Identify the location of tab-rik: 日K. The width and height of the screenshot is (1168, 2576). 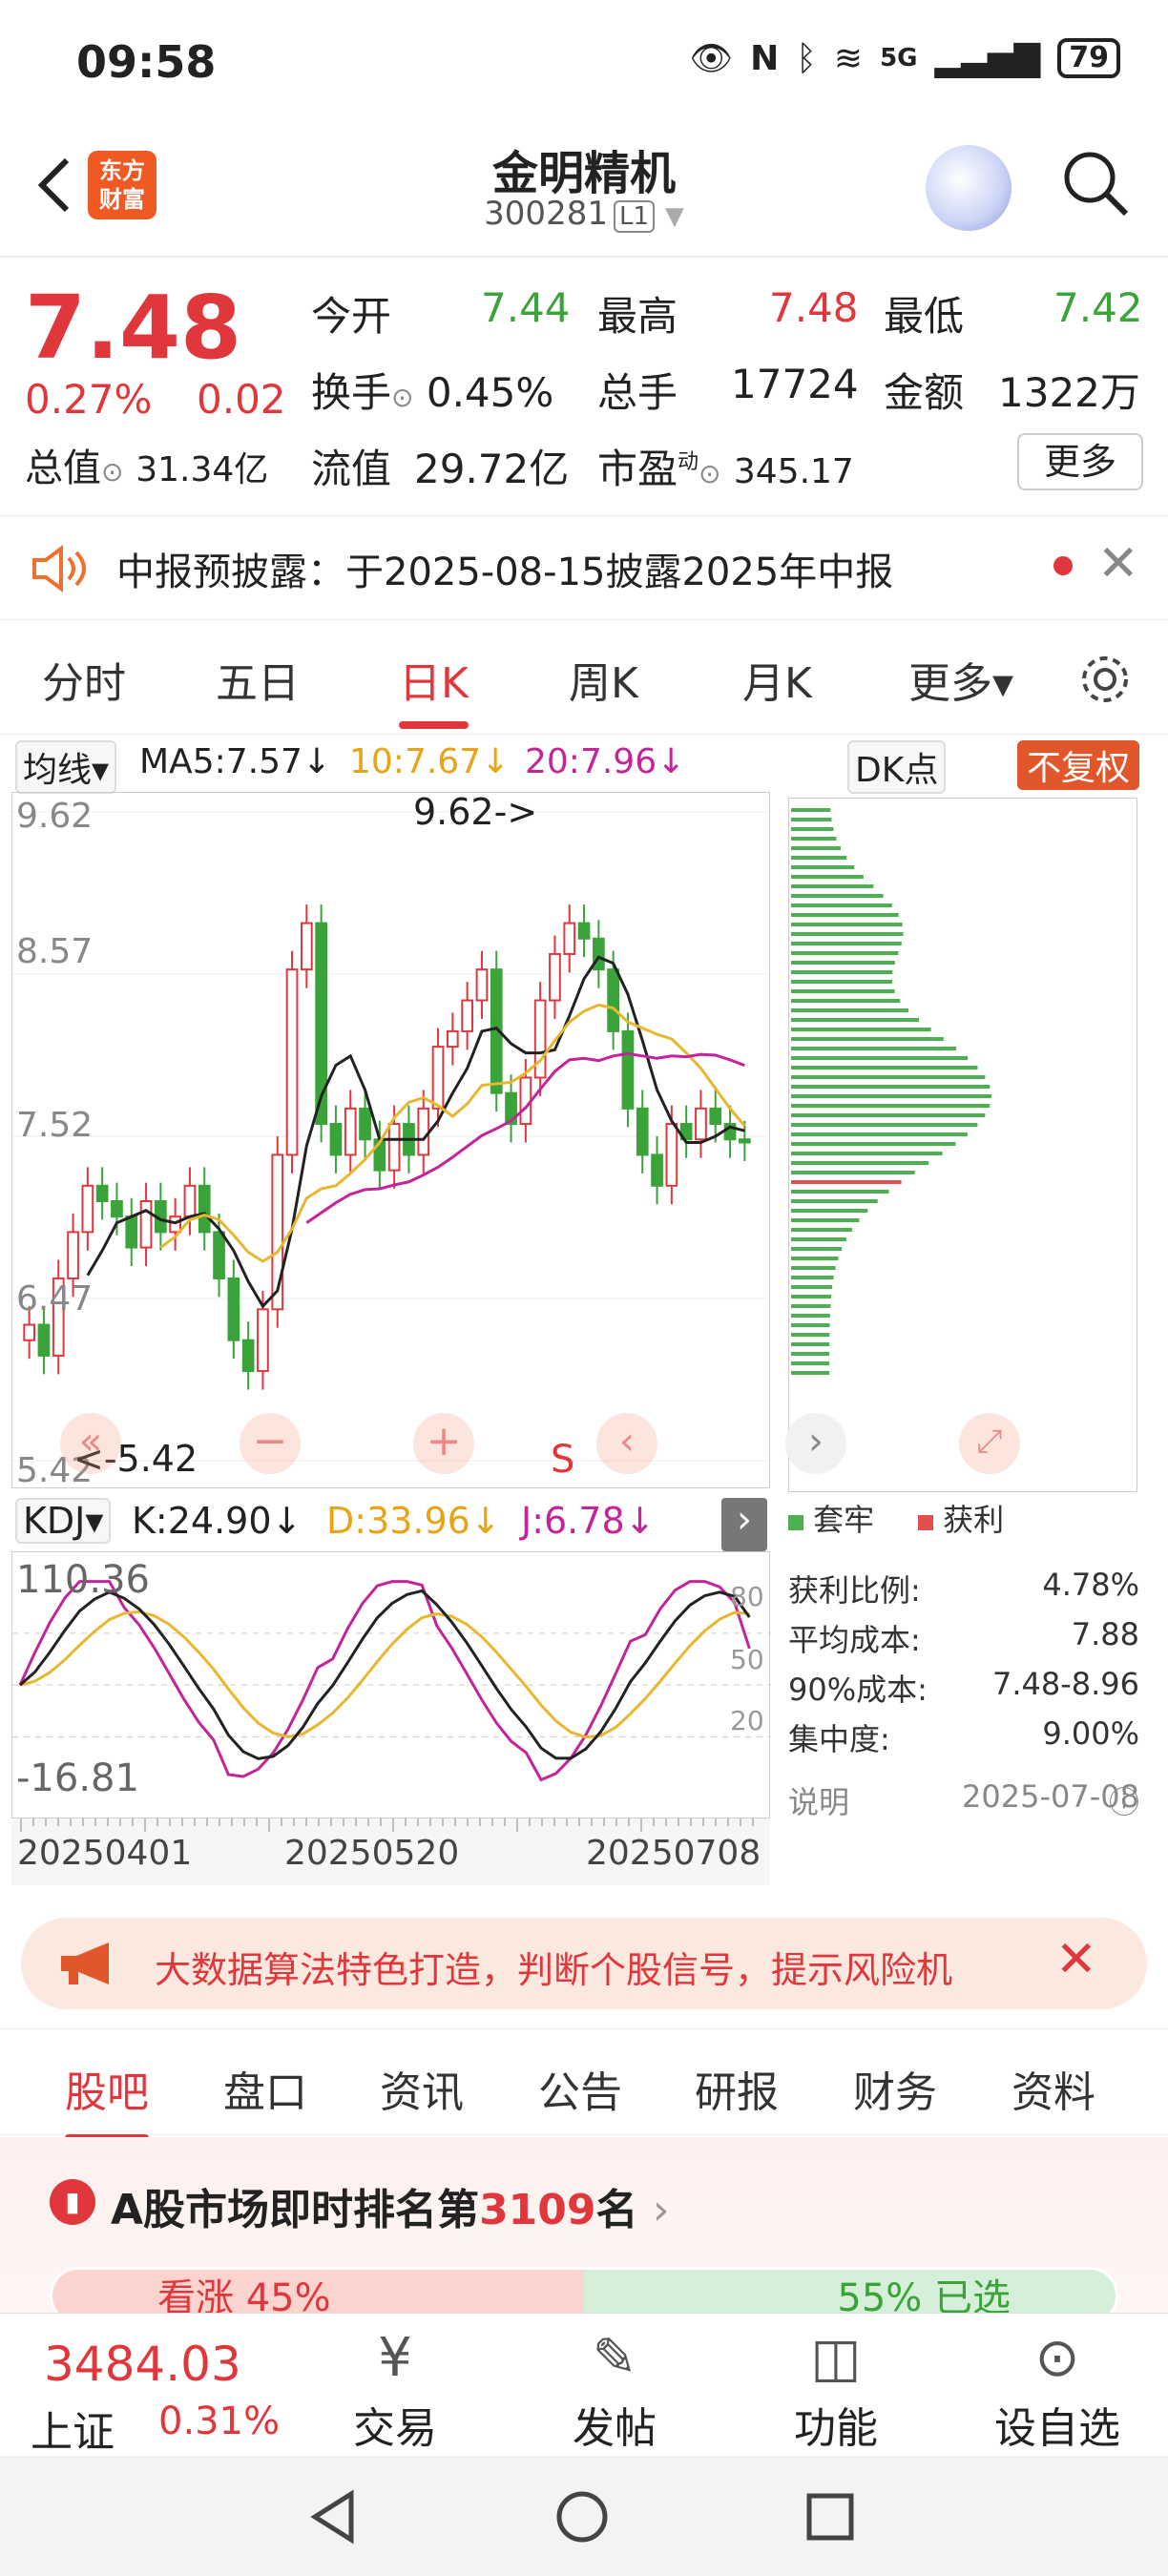
(434, 689).